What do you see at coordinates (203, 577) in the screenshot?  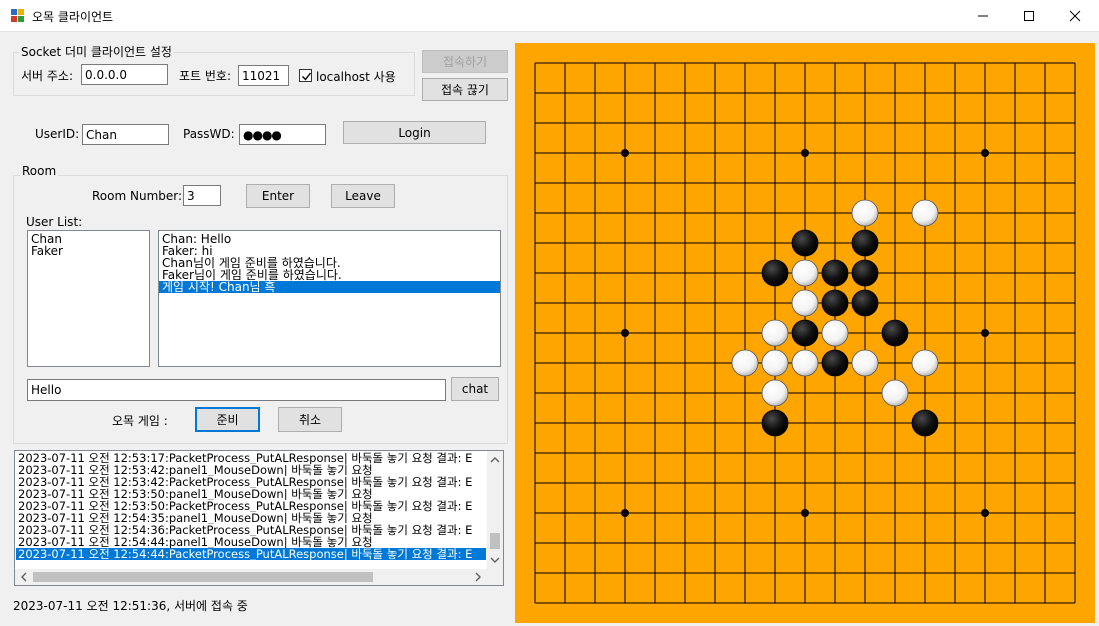 I see `scroll-thumb-horizontal` at bounding box center [203, 577].